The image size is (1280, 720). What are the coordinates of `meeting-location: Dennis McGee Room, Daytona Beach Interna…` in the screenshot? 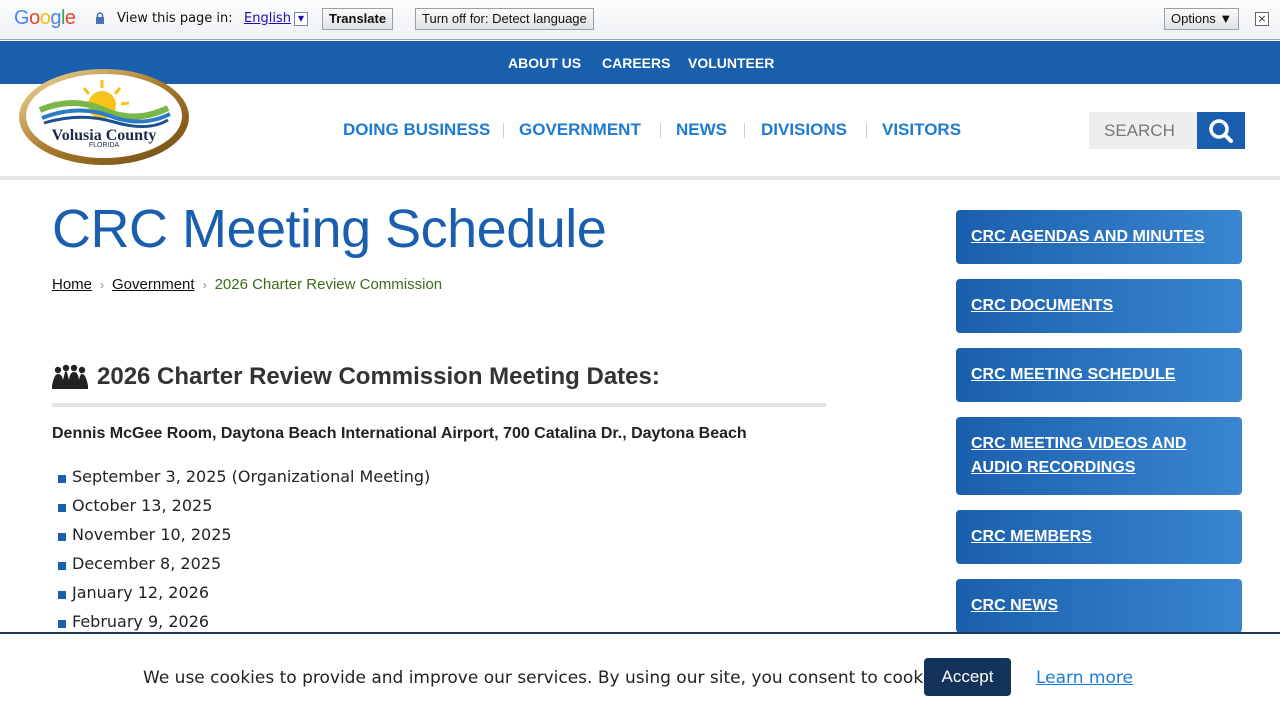 It's located at (399, 433).